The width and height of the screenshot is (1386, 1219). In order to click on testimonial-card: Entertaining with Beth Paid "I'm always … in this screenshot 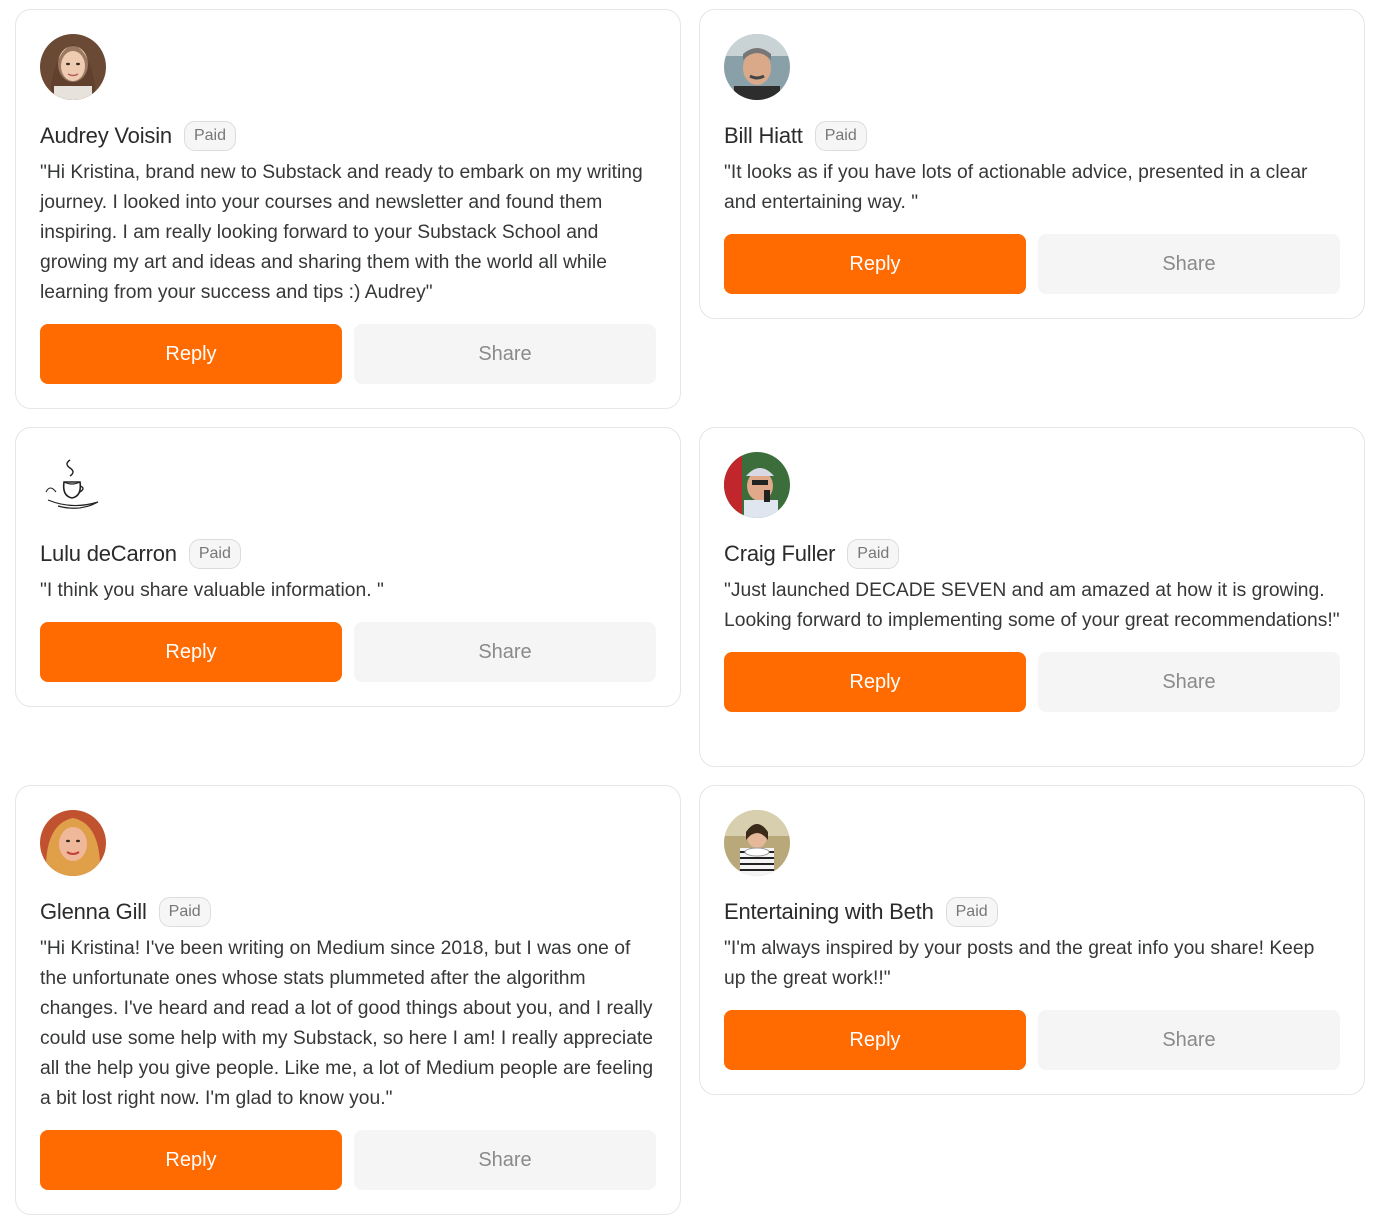, I will do `click(1032, 940)`.